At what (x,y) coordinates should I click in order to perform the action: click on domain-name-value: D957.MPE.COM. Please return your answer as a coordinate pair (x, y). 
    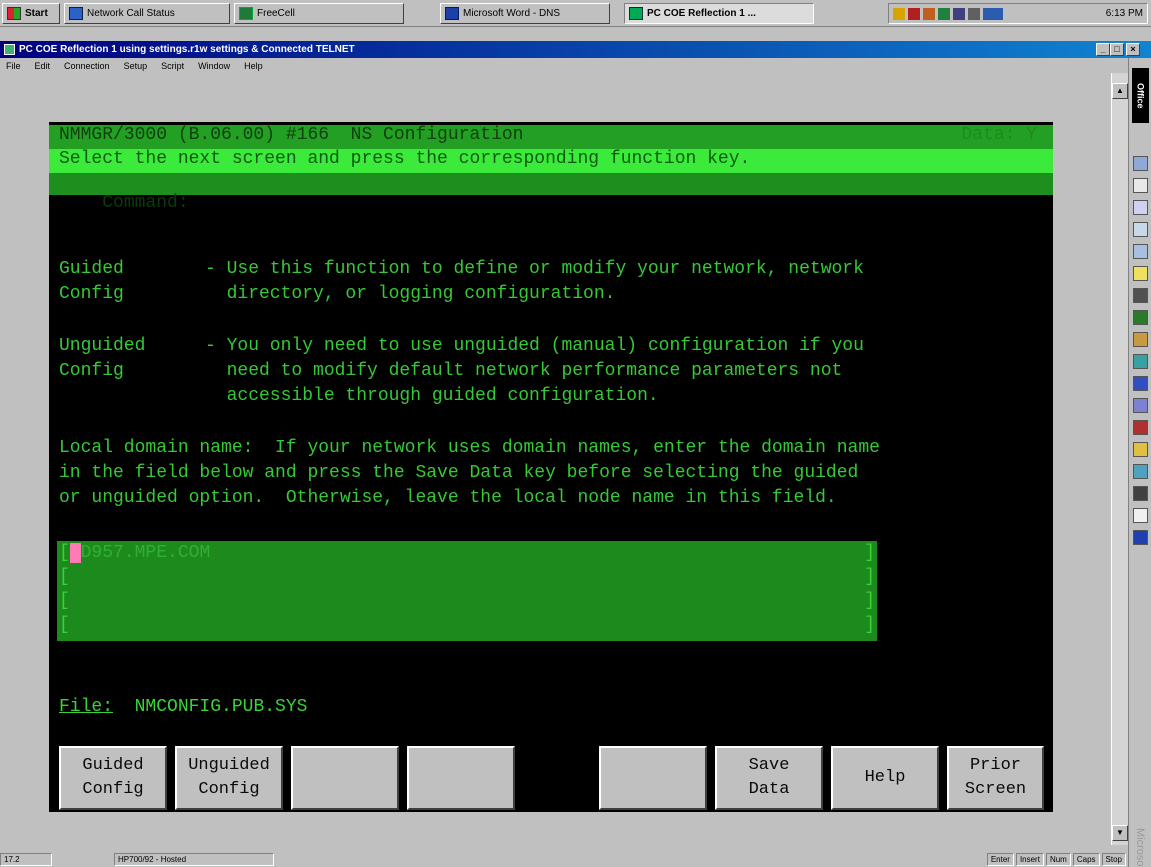
    Looking at the image, I should click on (145, 553).